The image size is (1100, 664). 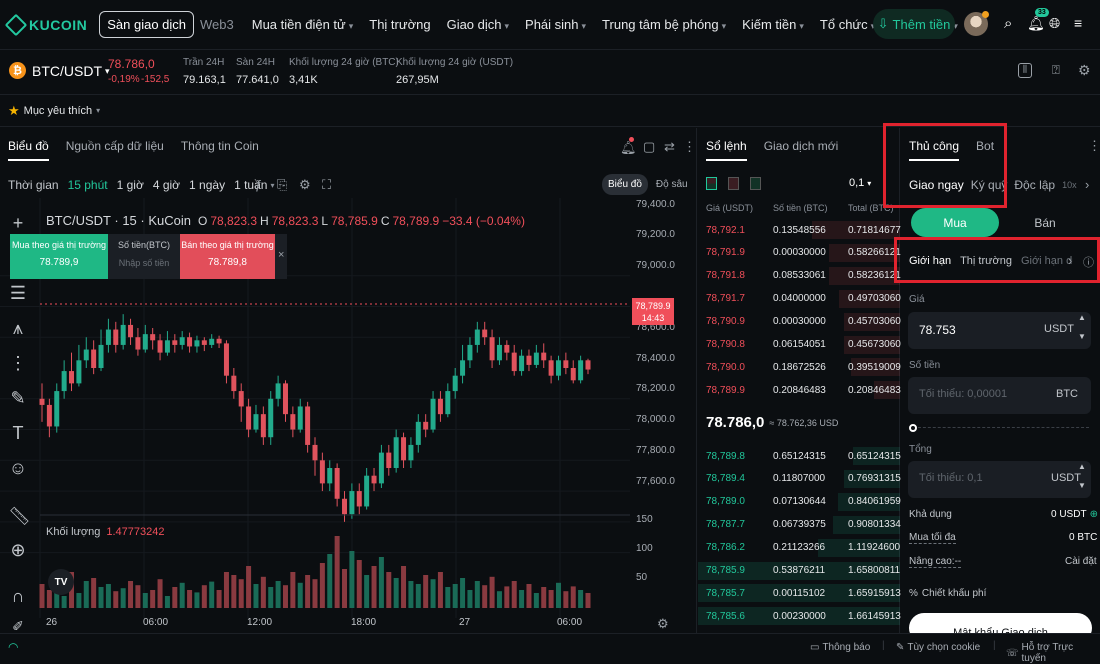 I want to click on book-both-icon, so click(x=711, y=183).